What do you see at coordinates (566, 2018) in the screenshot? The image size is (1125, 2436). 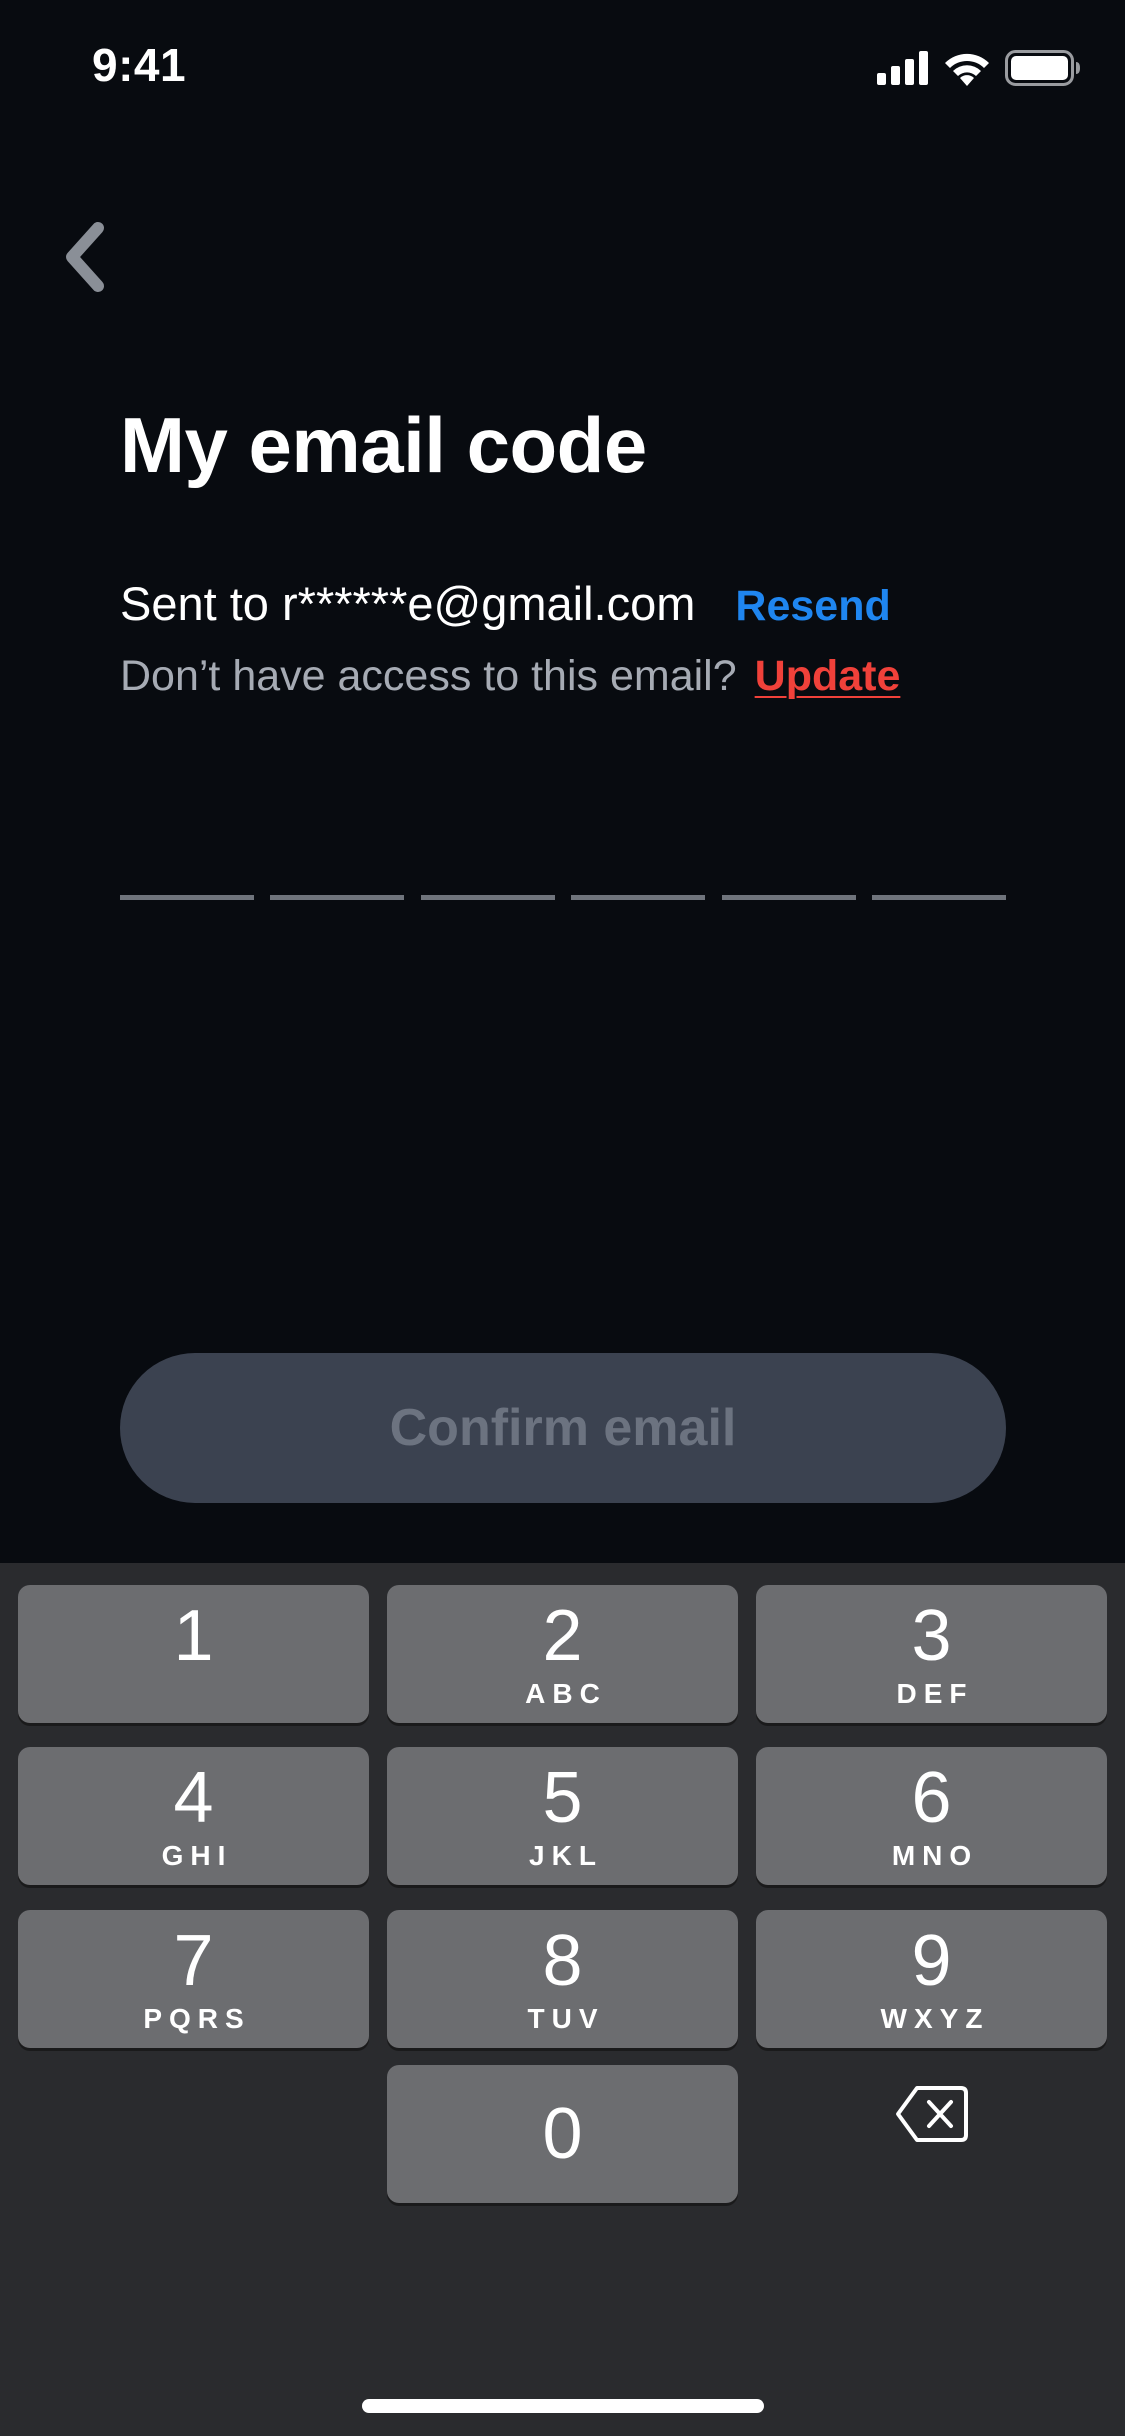 I see `key-letters: TUV` at bounding box center [566, 2018].